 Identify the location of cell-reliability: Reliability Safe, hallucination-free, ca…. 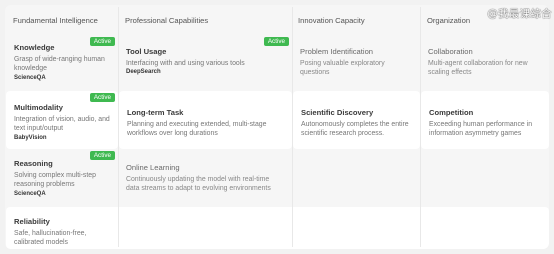
(62, 228).